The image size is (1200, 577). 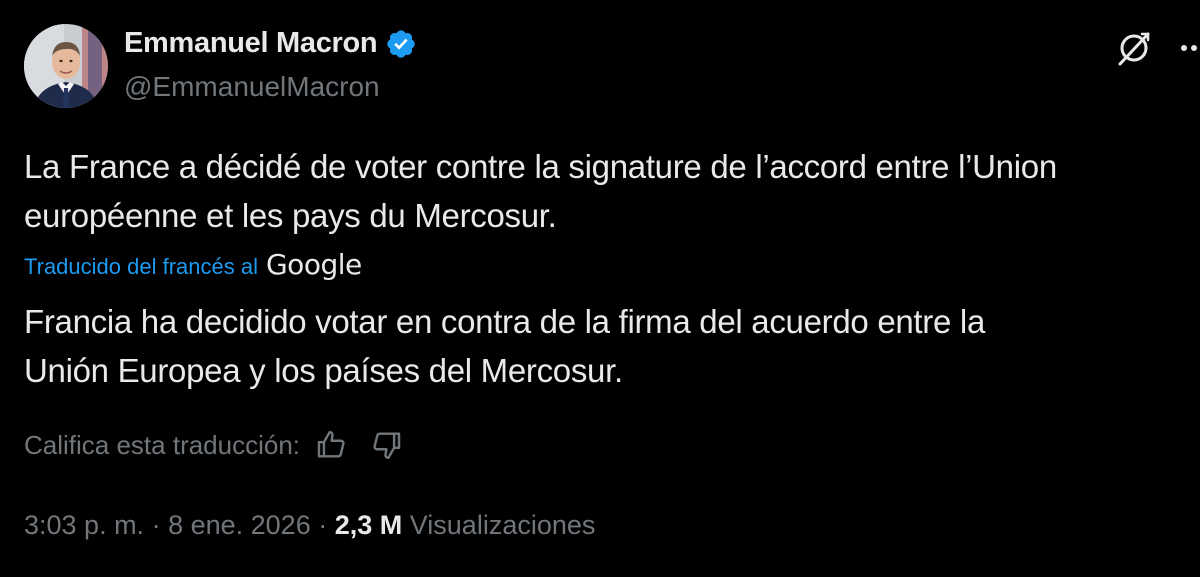 I want to click on translation-rating: Califica esta traducción:, so click(x=214, y=445).